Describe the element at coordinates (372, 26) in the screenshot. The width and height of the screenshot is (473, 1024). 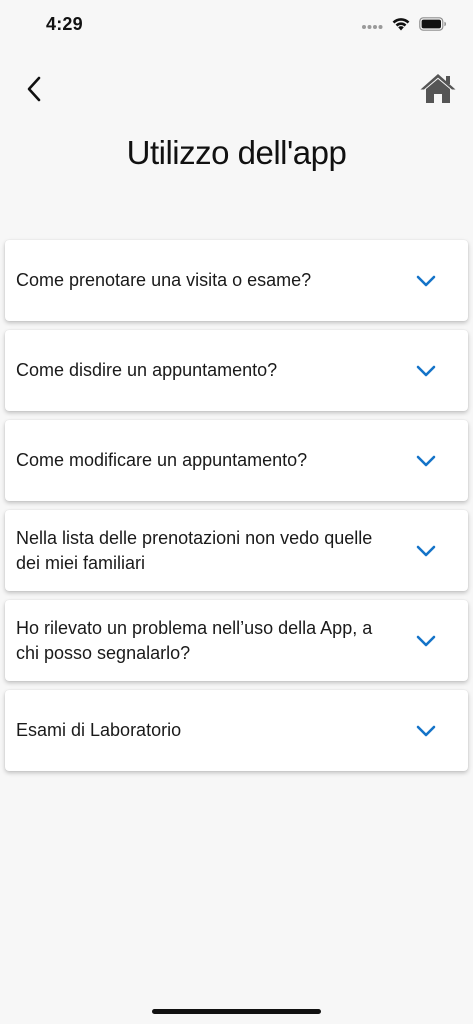
I see `signal-dots-icon` at that location.